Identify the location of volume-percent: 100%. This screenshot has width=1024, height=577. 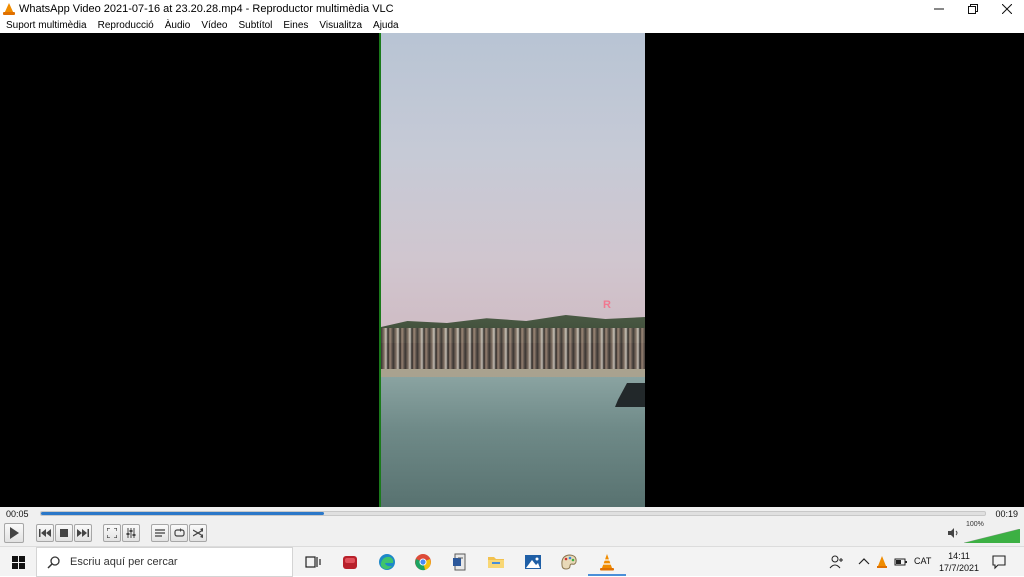
(975, 524).